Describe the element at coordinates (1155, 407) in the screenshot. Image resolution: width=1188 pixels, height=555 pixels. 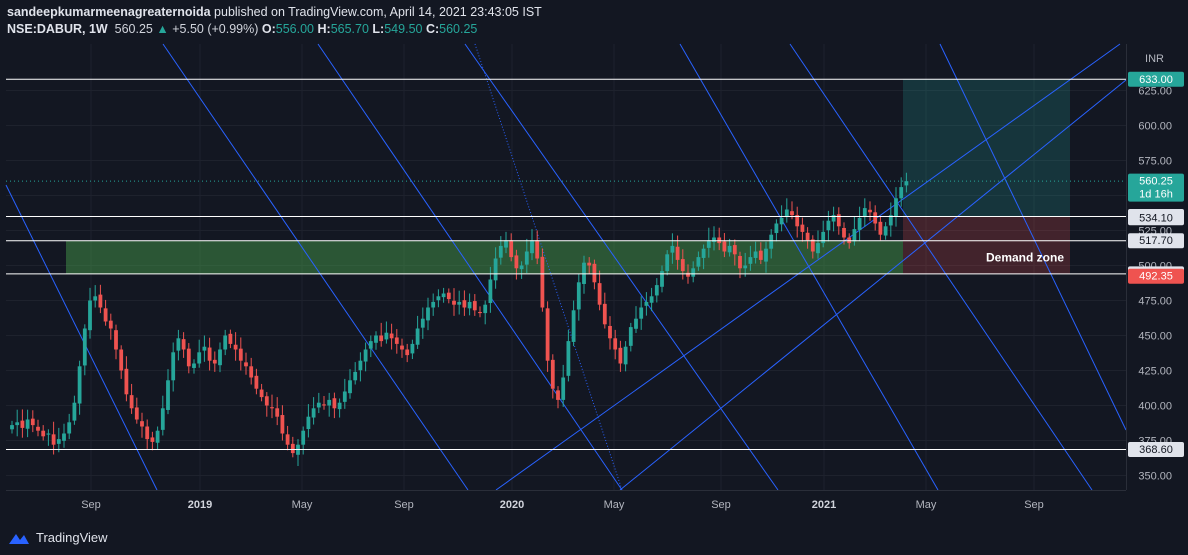
I see `y-tick-label: 400.00` at that location.